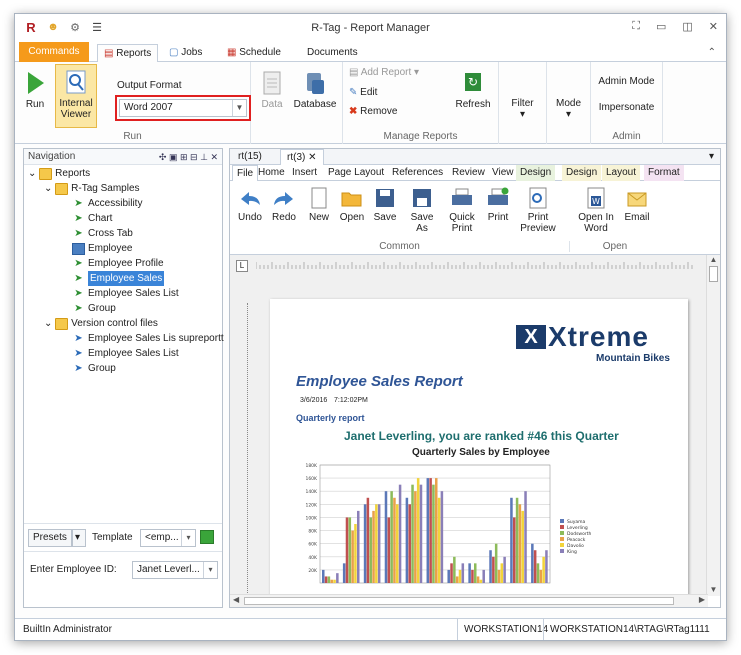  What do you see at coordinates (78, 338) in the screenshot?
I see `versioned-report-icon: ➤` at bounding box center [78, 338].